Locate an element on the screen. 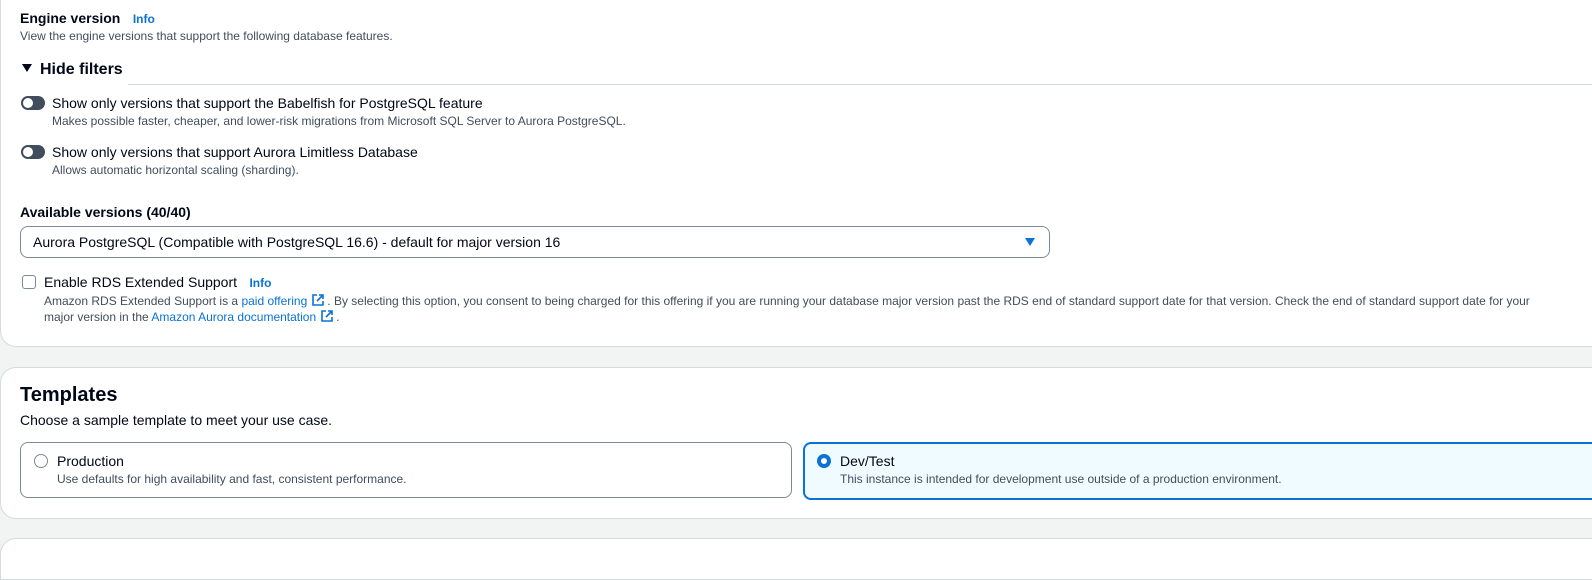 The image size is (1592, 580). engine-version-info-link: Info is located at coordinates (144, 19).